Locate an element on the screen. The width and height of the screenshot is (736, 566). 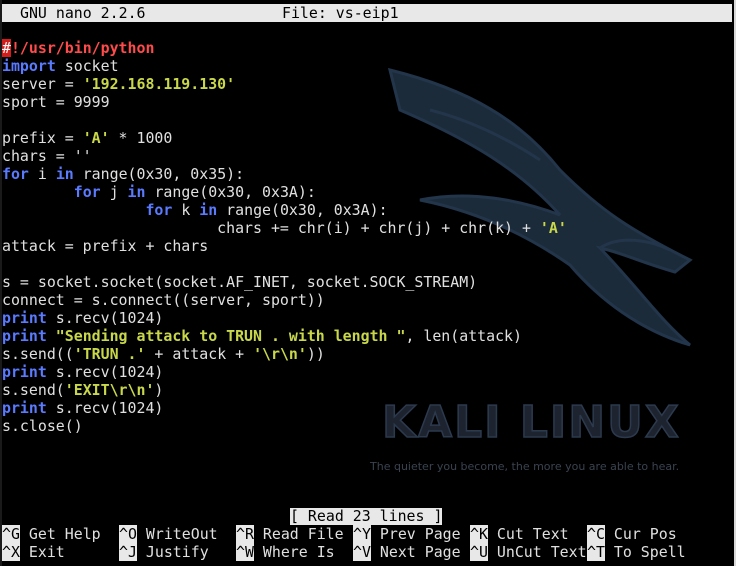
code-token: j is located at coordinates (114, 192).